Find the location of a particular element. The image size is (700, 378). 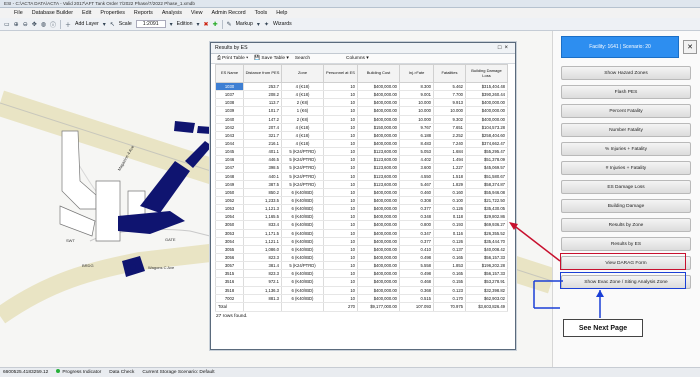

table-cell: 0.308 is located at coordinates (416, 201).